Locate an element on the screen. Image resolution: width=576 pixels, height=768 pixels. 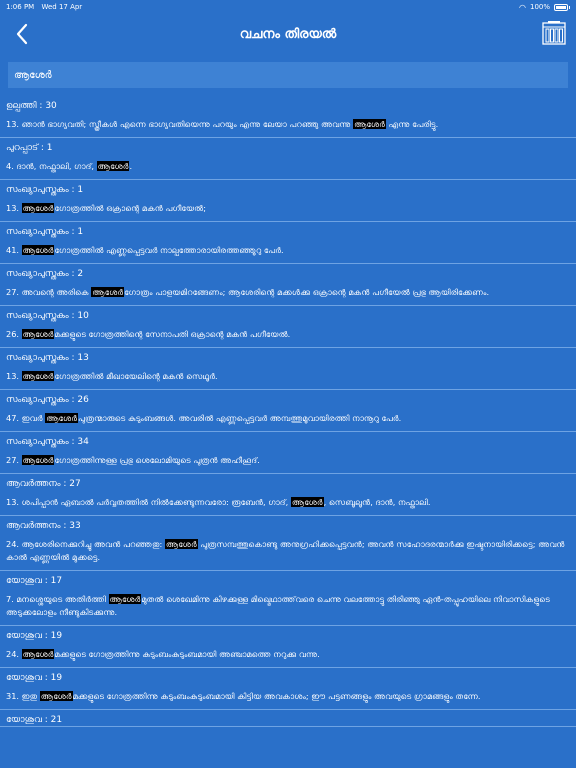
verse-text-before: 24. is located at coordinates (14, 654).